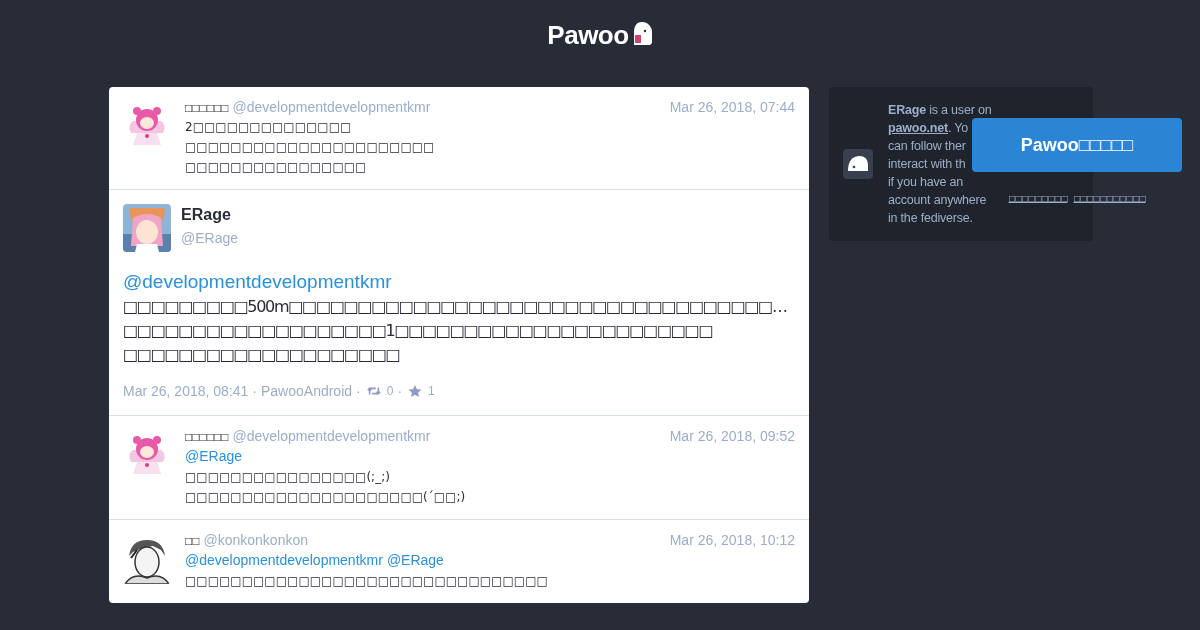  I want to click on whale-icon, so click(858, 164).